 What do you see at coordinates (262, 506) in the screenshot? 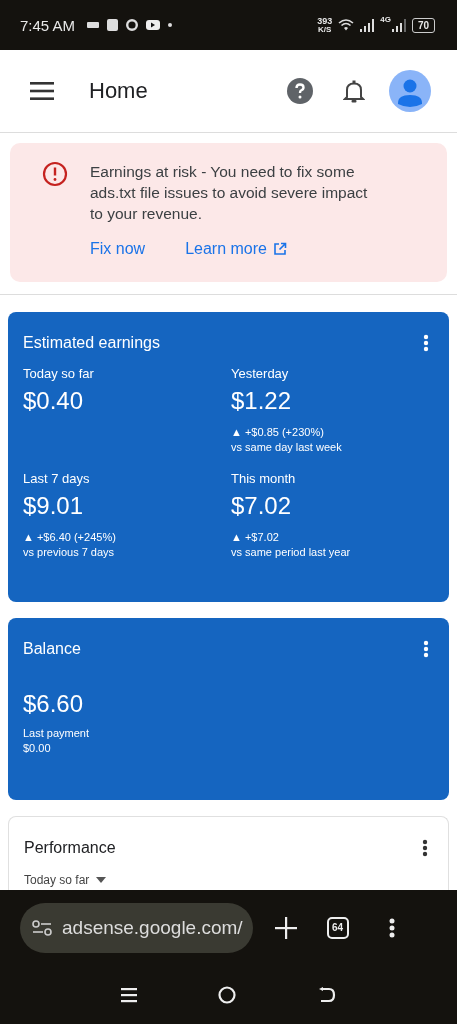
I see `stat-value: $7.02` at bounding box center [262, 506].